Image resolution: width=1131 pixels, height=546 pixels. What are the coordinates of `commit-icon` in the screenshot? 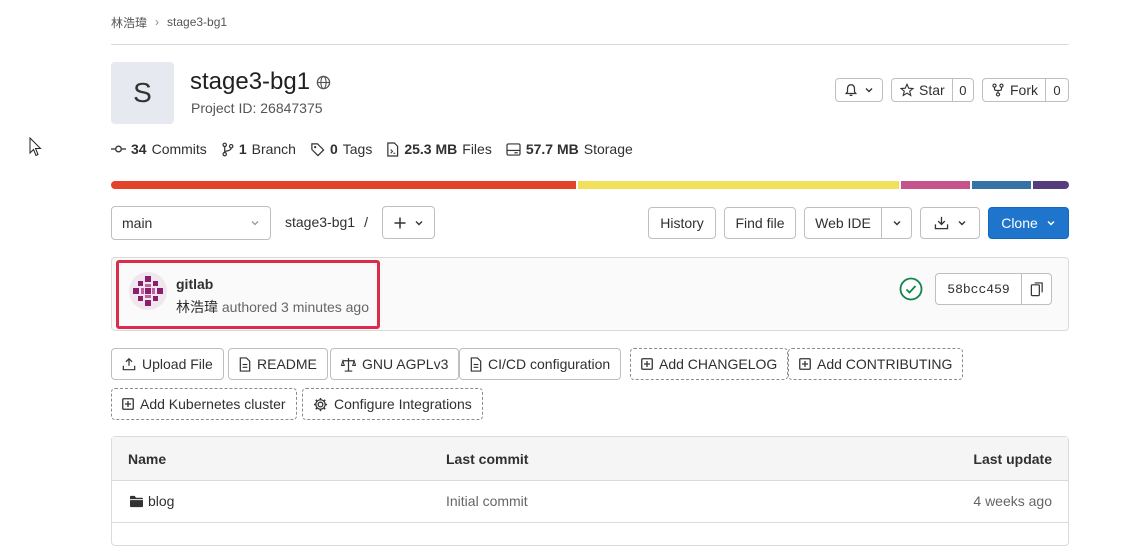 It's located at (118, 149).